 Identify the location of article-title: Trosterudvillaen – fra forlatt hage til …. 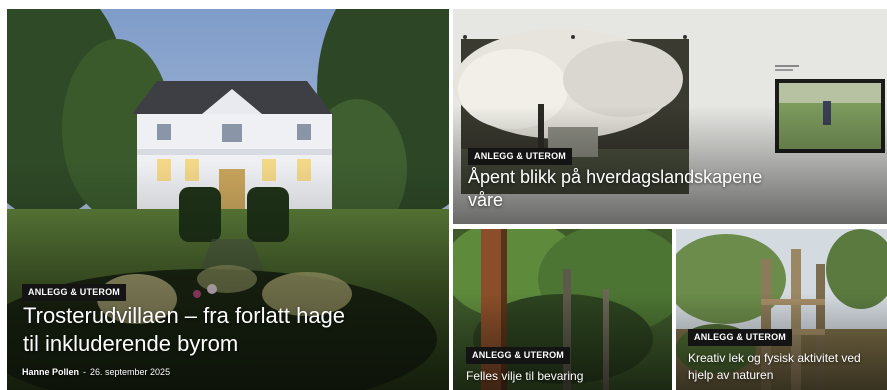
(233, 330).